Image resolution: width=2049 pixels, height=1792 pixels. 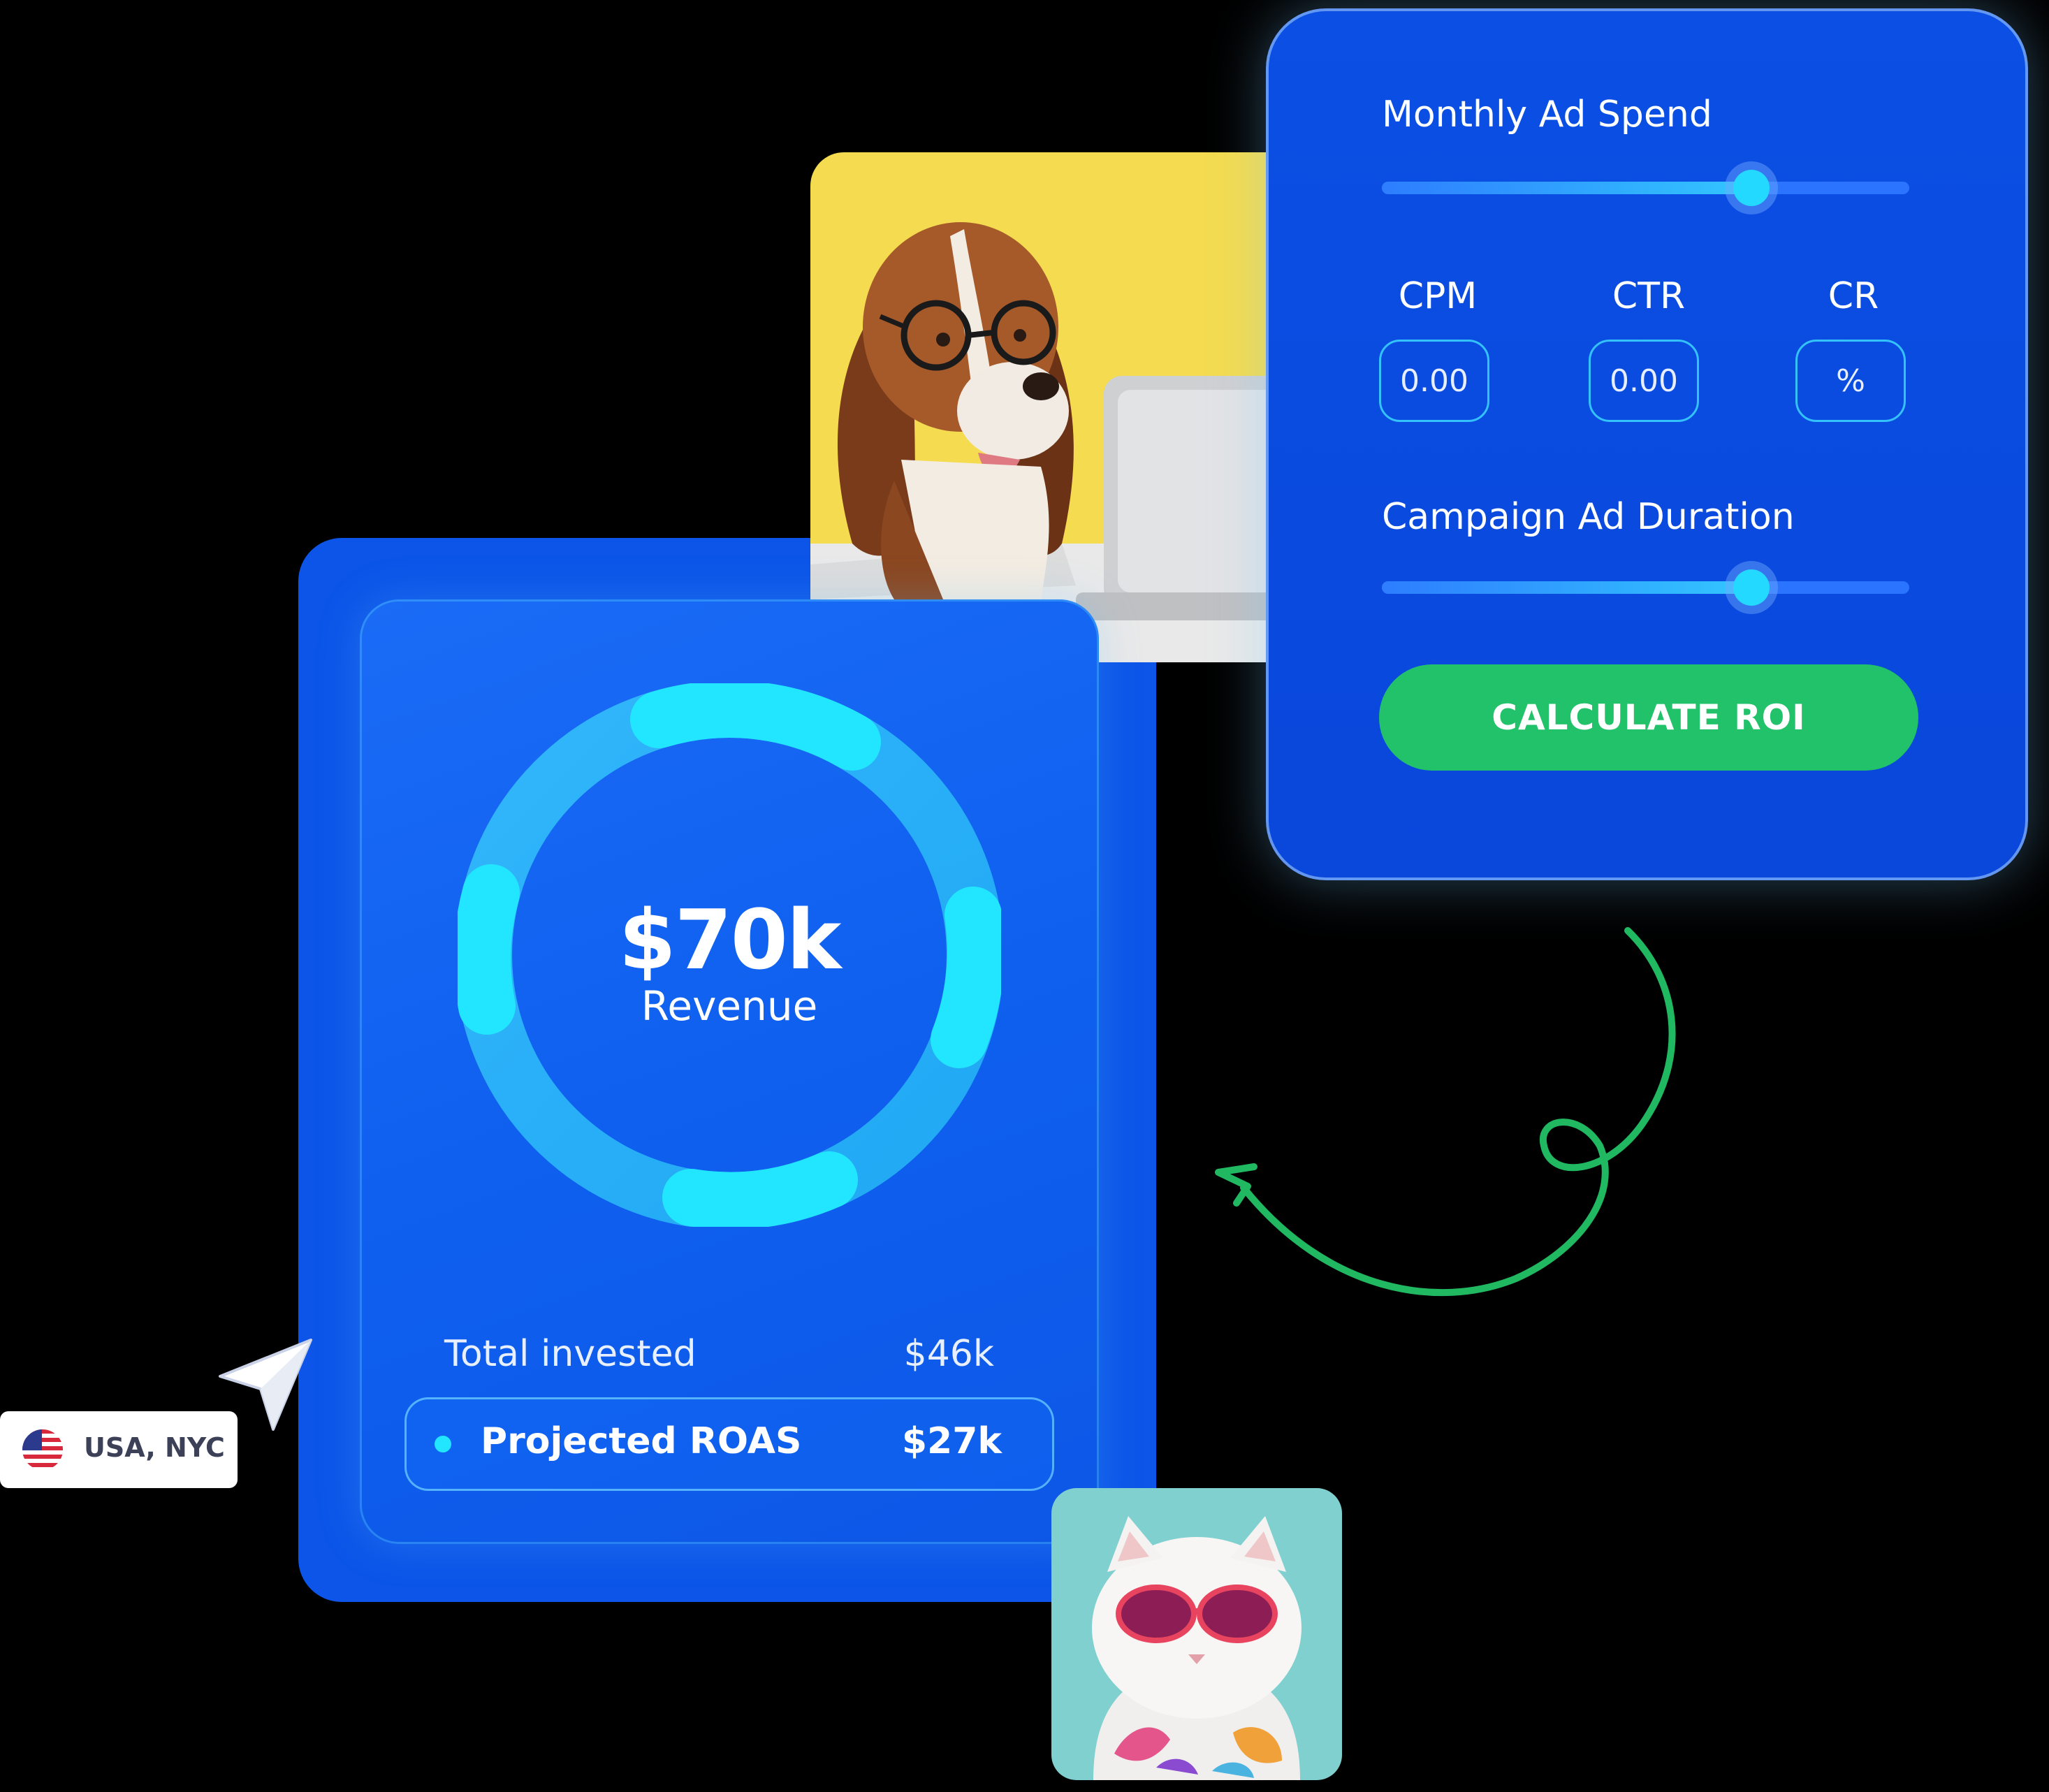 I want to click on monthly-ad-spend-slider, so click(x=1645, y=188).